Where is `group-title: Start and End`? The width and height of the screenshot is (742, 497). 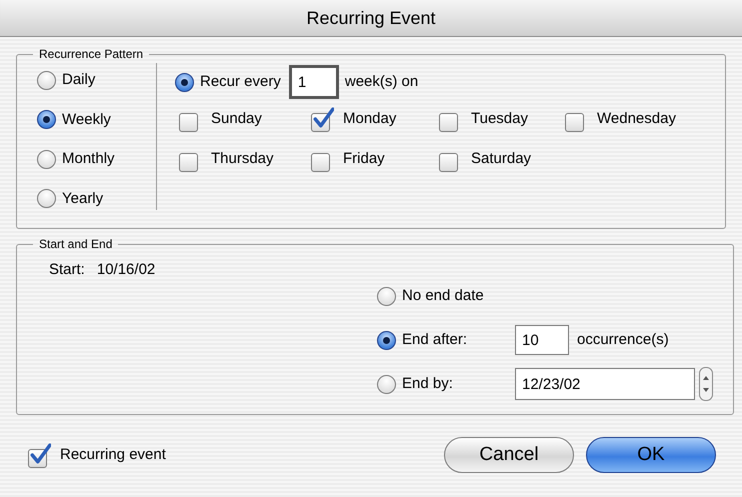 group-title: Start and End is located at coordinates (76, 244).